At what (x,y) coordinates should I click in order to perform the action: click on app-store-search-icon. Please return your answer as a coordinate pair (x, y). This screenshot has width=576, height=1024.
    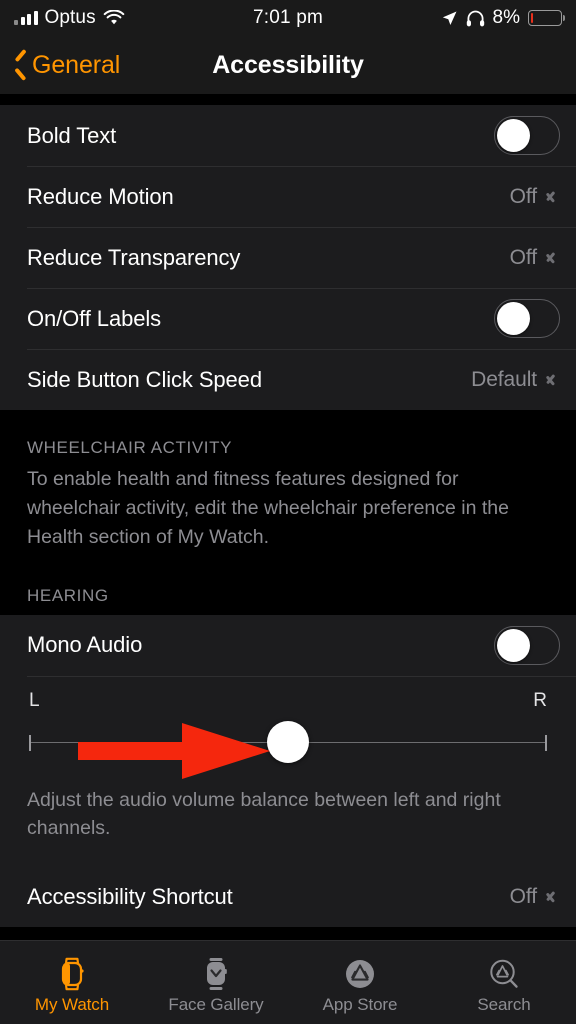
    Looking at the image, I should click on (504, 974).